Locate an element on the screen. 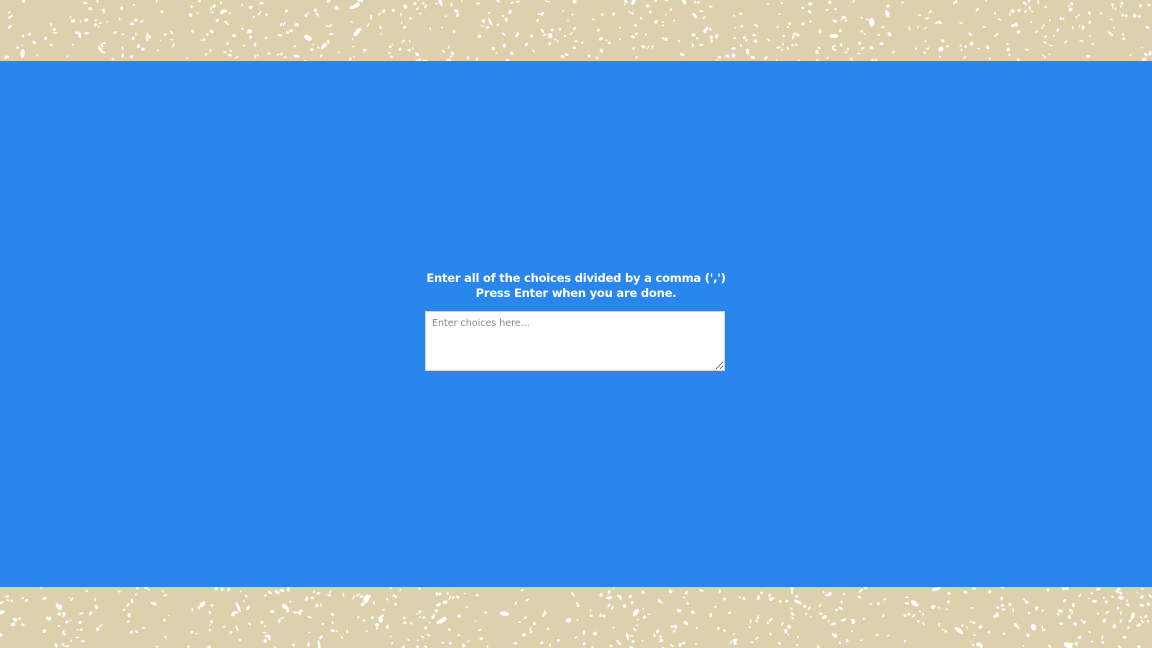 The width and height of the screenshot is (1152, 648). choices-input is located at coordinates (575, 341).